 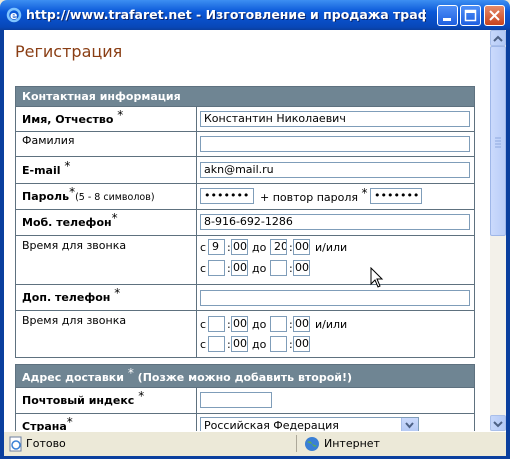 I want to click on page-icon, so click(x=15, y=444).